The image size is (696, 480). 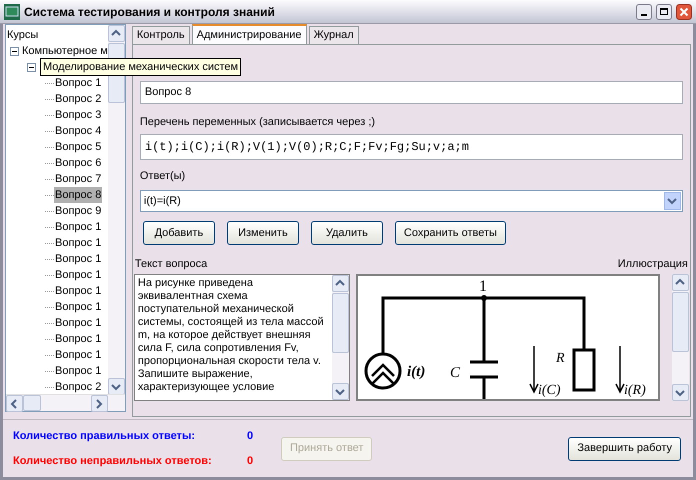 I want to click on field-label: Перечень переменных (записывается через ;), so click(x=258, y=122).